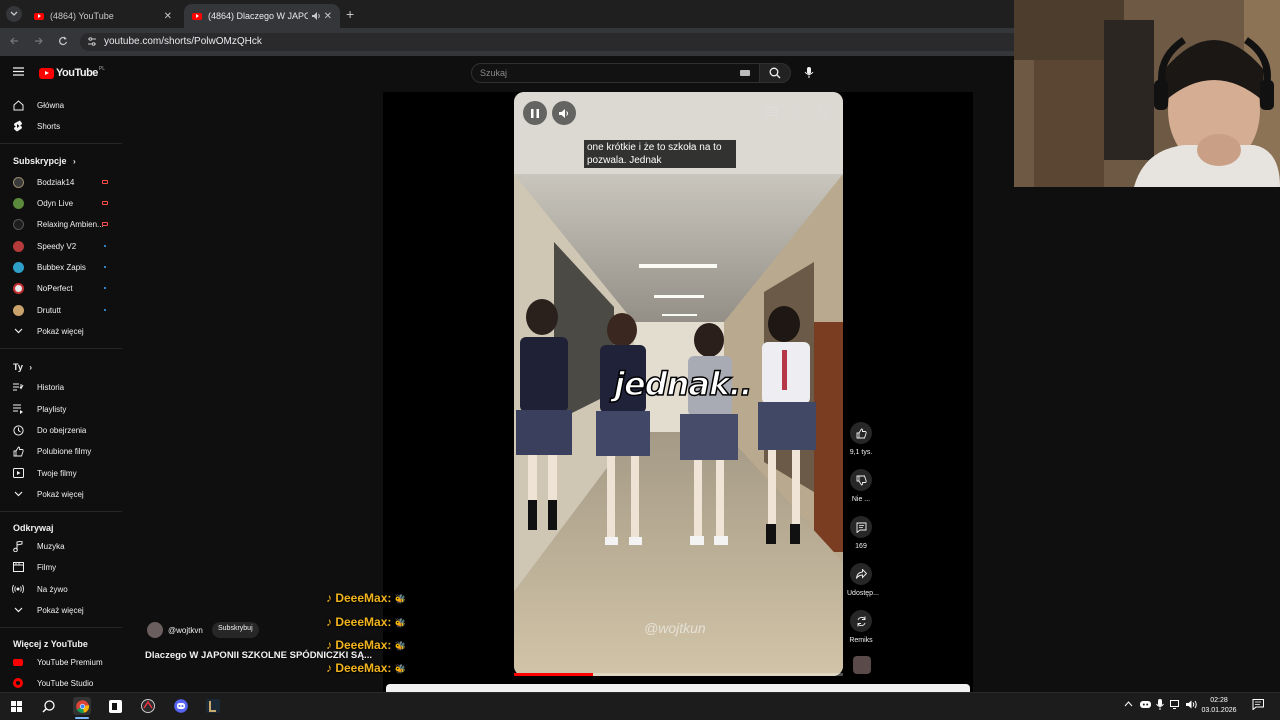 Image resolution: width=1280 pixels, height=720 pixels. I want to click on sidebar-item-live: Na żywo, so click(61, 589).